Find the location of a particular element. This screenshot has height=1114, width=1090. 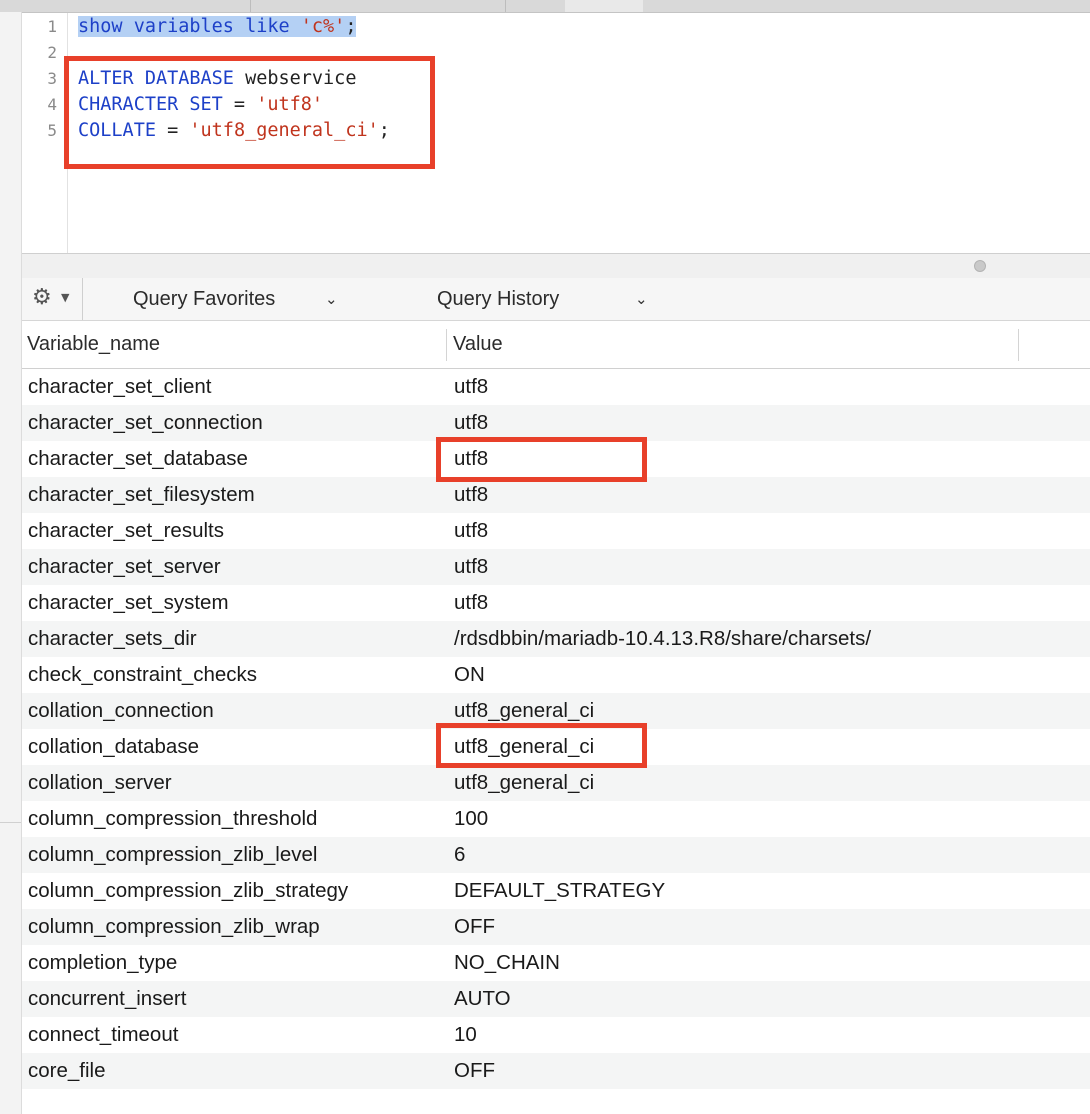

cell-variable-name: column_compression_zlib_wrap is located at coordinates (174, 926).